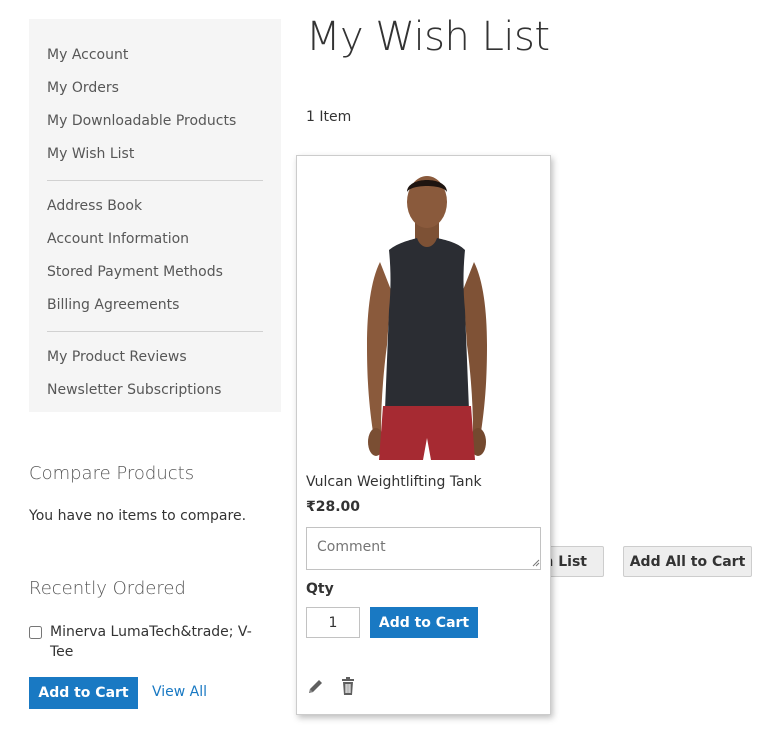 The width and height of the screenshot is (773, 754). I want to click on nav-item-billing-agreements: Billing Agreements, so click(155, 305).